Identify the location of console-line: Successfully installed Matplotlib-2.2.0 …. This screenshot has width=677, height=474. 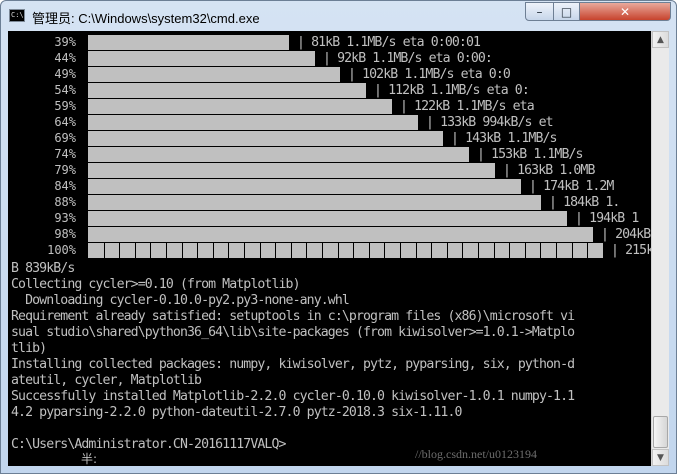
(293, 396).